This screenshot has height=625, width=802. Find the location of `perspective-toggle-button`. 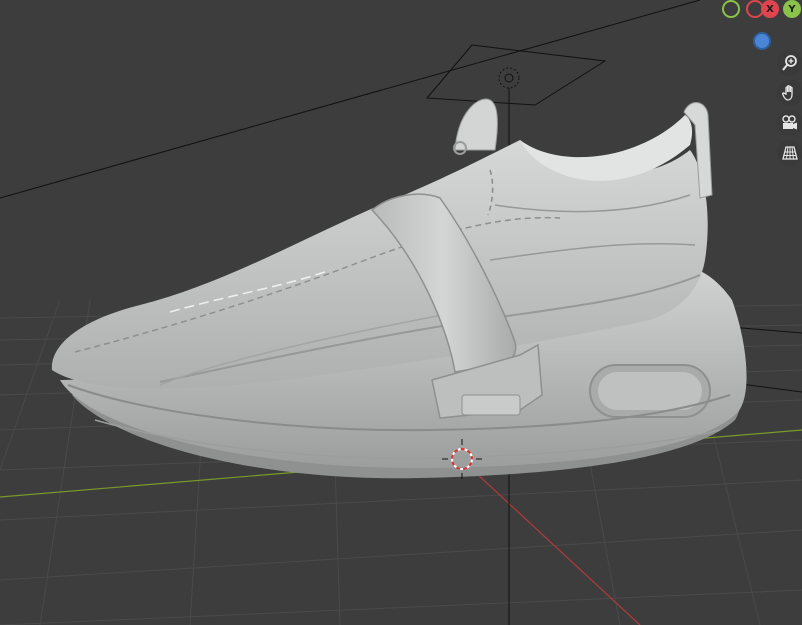

perspective-toggle-button is located at coordinates (789, 153).